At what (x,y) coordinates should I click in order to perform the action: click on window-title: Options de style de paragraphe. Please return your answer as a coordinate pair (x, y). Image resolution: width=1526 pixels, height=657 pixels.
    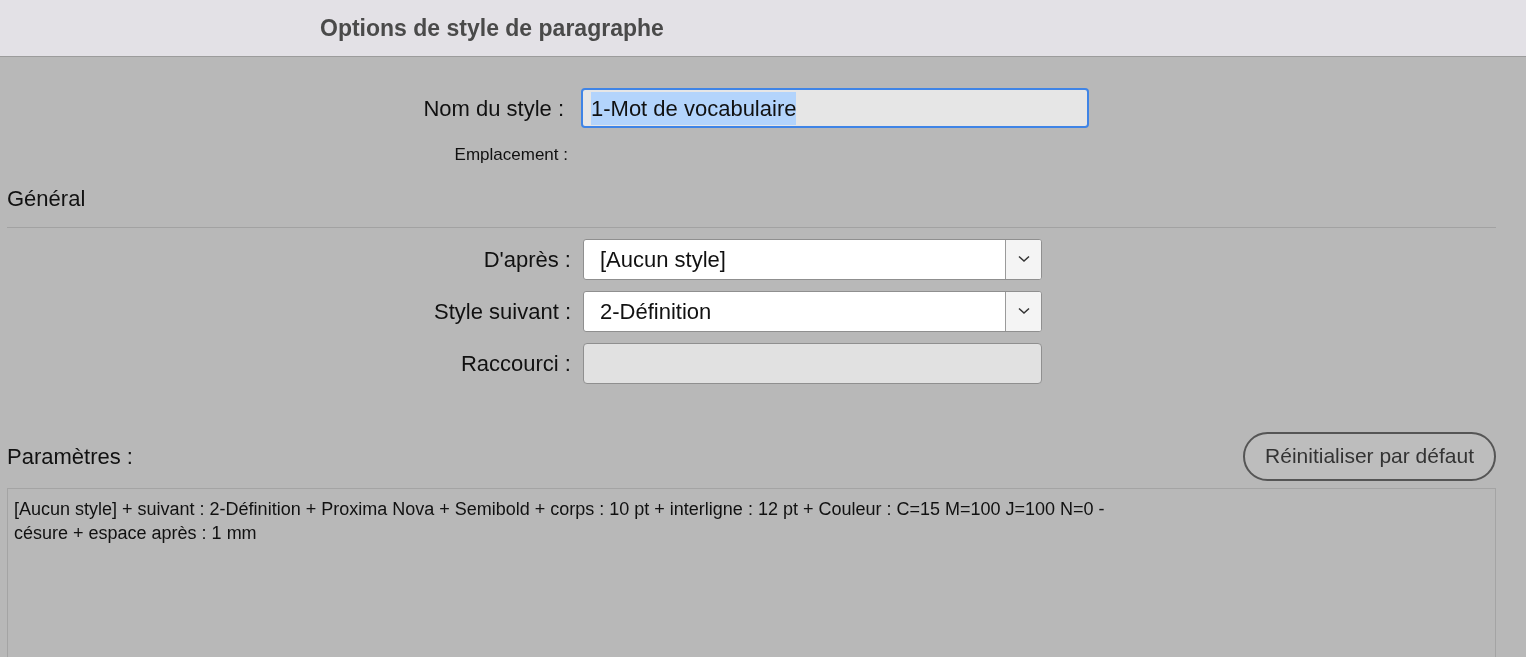
    Looking at the image, I should click on (492, 28).